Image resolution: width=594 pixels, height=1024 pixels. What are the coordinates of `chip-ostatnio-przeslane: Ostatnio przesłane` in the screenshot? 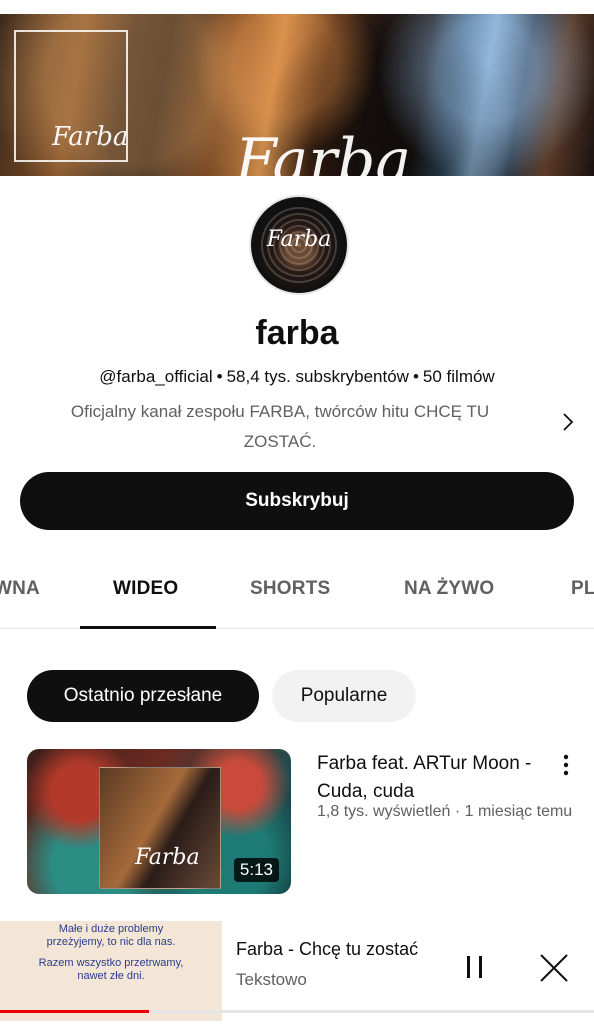 It's located at (143, 696).